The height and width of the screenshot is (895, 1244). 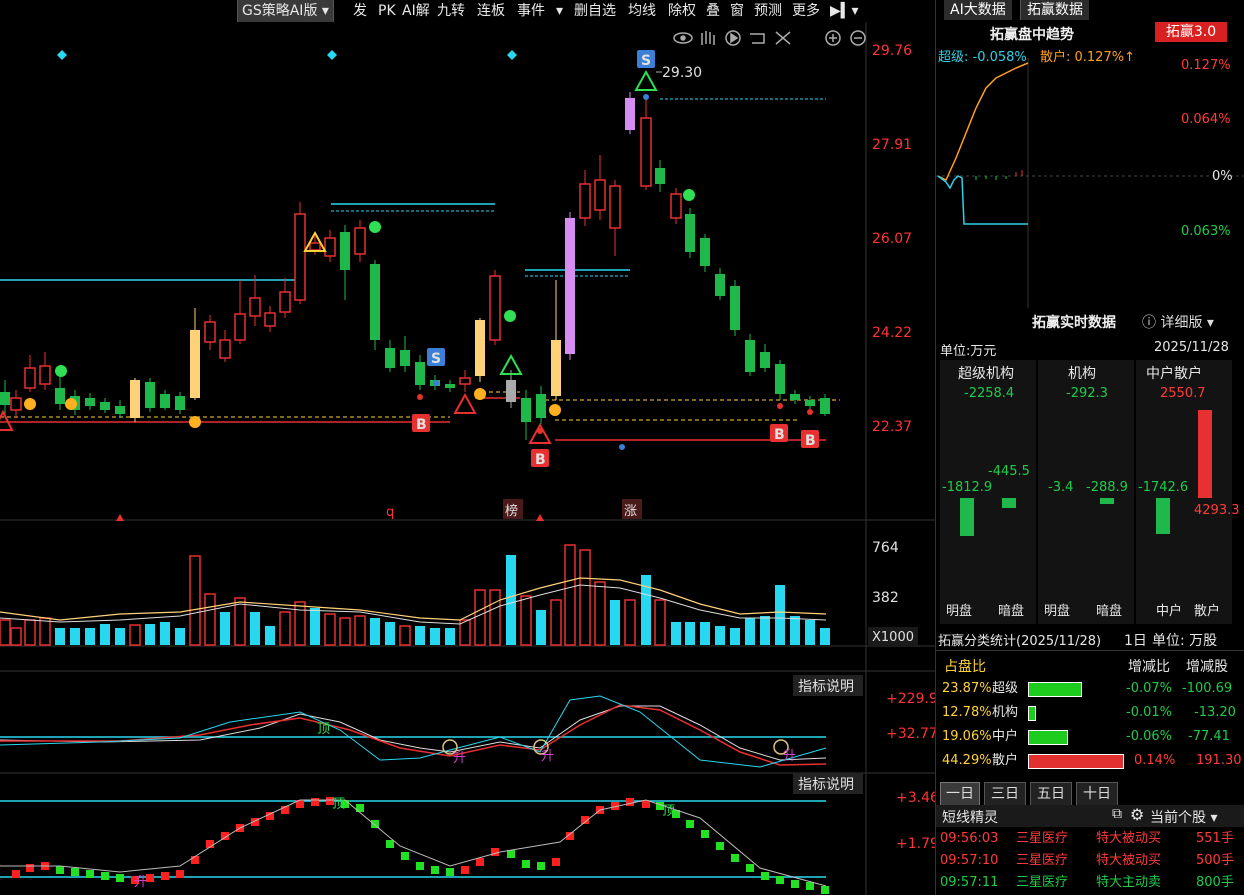 What do you see at coordinates (826, 687) in the screenshot?
I see `indicator-help-button: 指标说明` at bounding box center [826, 687].